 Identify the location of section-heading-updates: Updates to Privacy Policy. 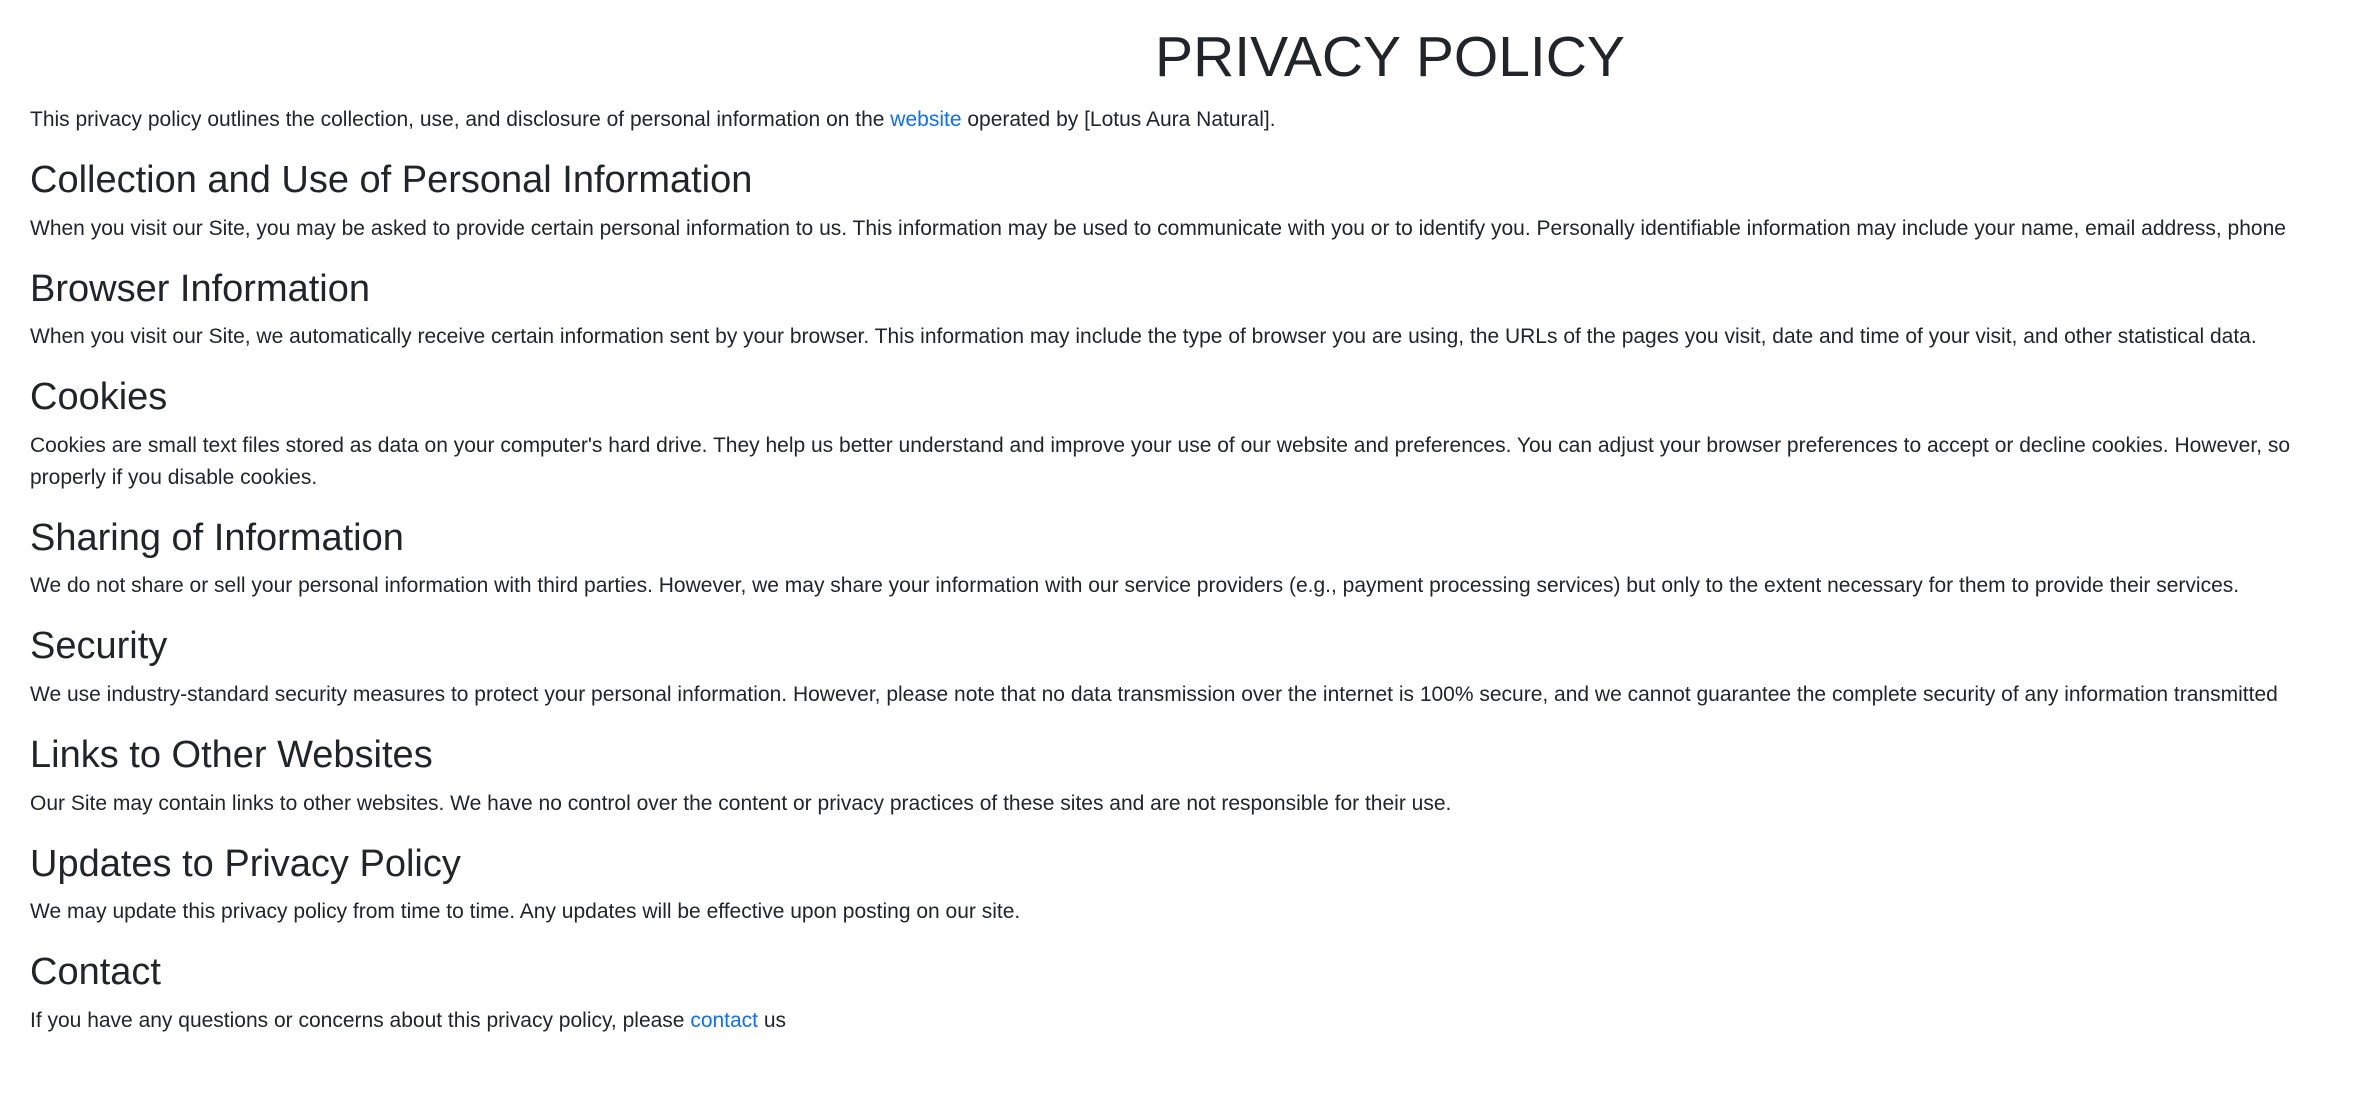
(245, 863).